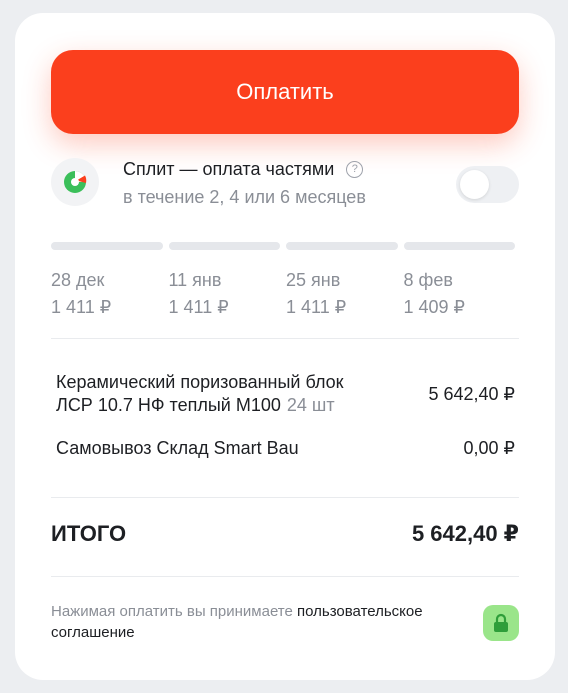  What do you see at coordinates (244, 197) in the screenshot?
I see `split-subtitle: в течение 2, 4 или 6 месяцев` at bounding box center [244, 197].